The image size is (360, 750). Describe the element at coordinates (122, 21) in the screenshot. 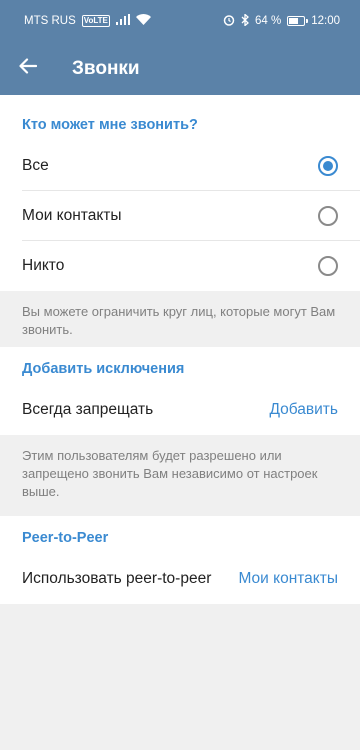

I see `signal-icon` at that location.